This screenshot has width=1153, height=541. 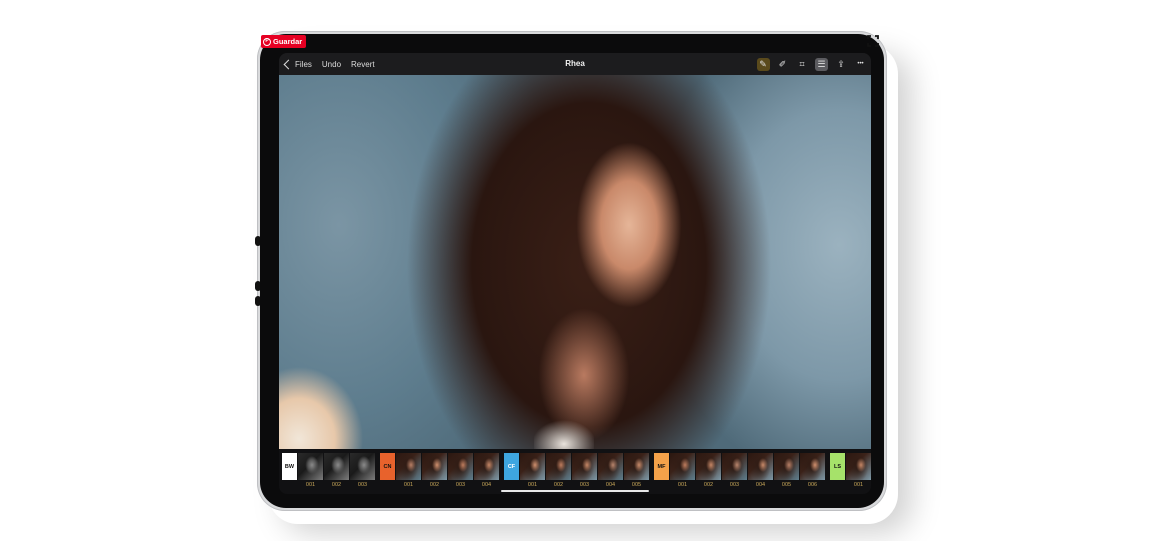 I want to click on filter-preset-number: 006, so click(x=812, y=485).